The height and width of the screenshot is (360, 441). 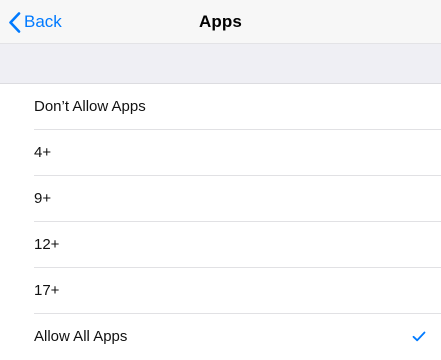 I want to click on option-label: 9+, so click(x=43, y=198).